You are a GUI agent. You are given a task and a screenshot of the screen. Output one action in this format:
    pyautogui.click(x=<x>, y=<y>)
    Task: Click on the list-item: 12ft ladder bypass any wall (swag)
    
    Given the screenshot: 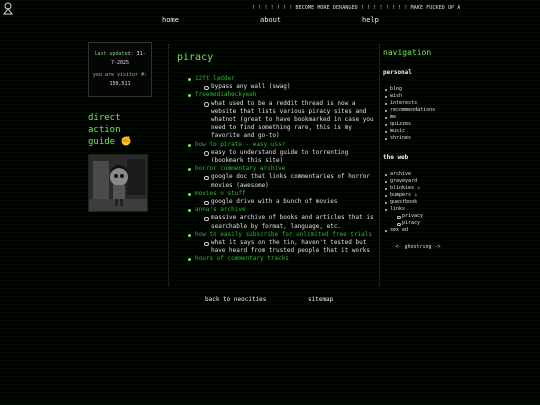 What is the action you would take?
    pyautogui.click(x=283, y=83)
    